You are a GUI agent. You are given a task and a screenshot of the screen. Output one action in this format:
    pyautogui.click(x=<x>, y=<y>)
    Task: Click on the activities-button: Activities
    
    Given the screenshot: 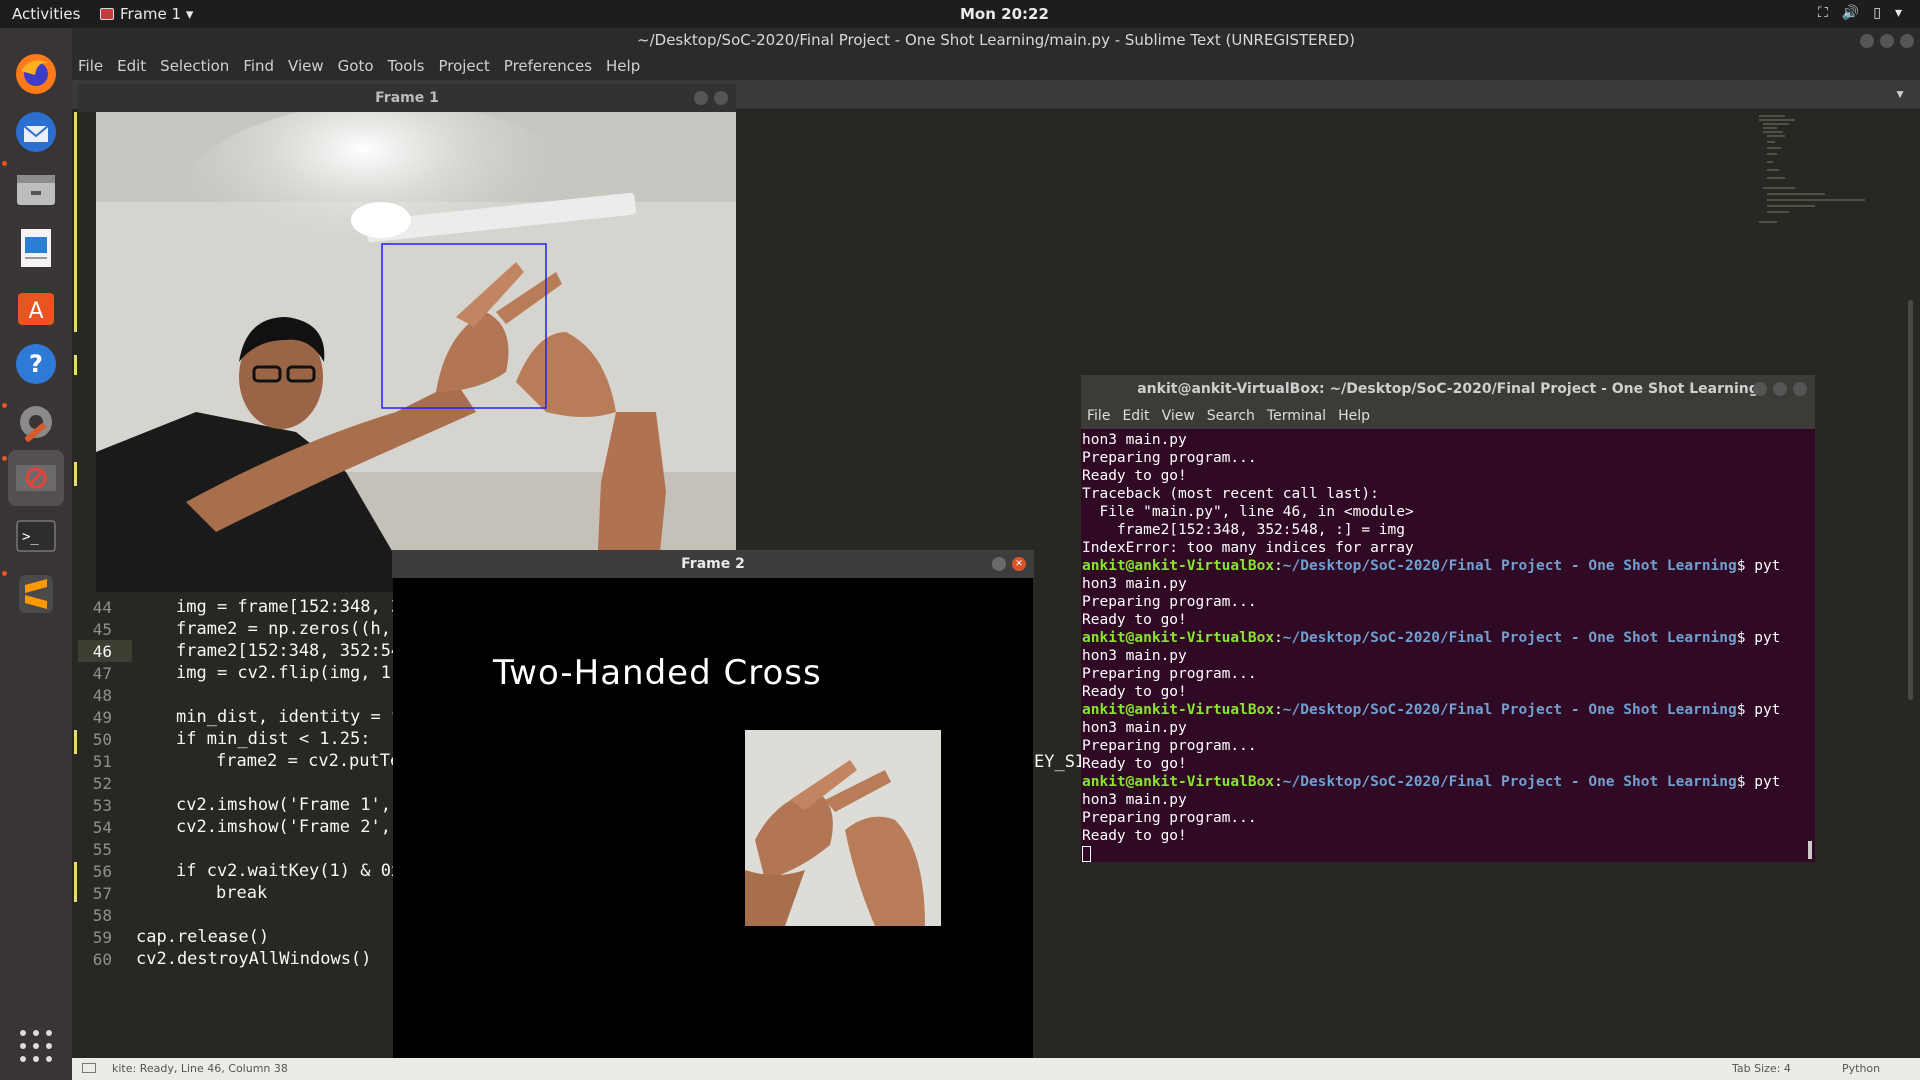 What is the action you would take?
    pyautogui.click(x=46, y=14)
    